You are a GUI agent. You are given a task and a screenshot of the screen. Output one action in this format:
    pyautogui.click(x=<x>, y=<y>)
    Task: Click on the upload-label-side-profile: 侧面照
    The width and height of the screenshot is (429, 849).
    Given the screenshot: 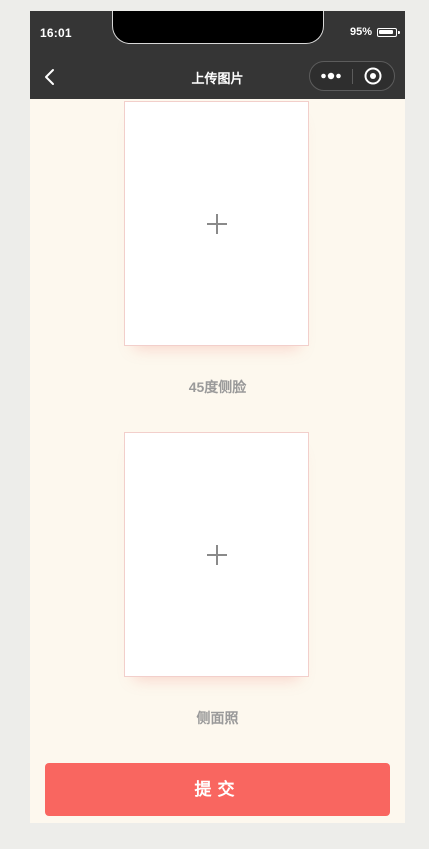 What is the action you would take?
    pyautogui.click(x=217, y=718)
    